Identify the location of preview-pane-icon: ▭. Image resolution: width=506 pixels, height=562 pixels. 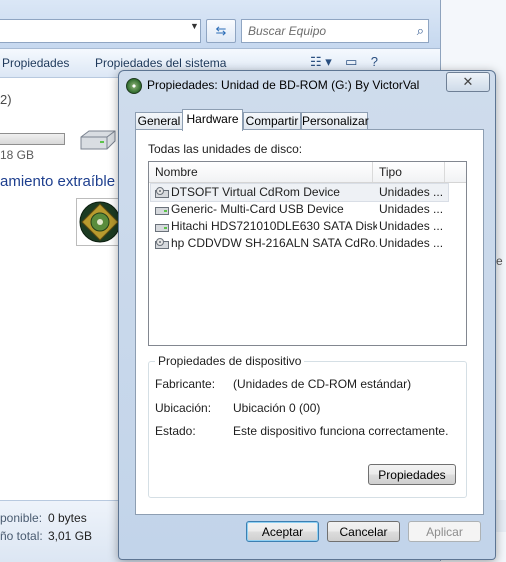
(351, 62).